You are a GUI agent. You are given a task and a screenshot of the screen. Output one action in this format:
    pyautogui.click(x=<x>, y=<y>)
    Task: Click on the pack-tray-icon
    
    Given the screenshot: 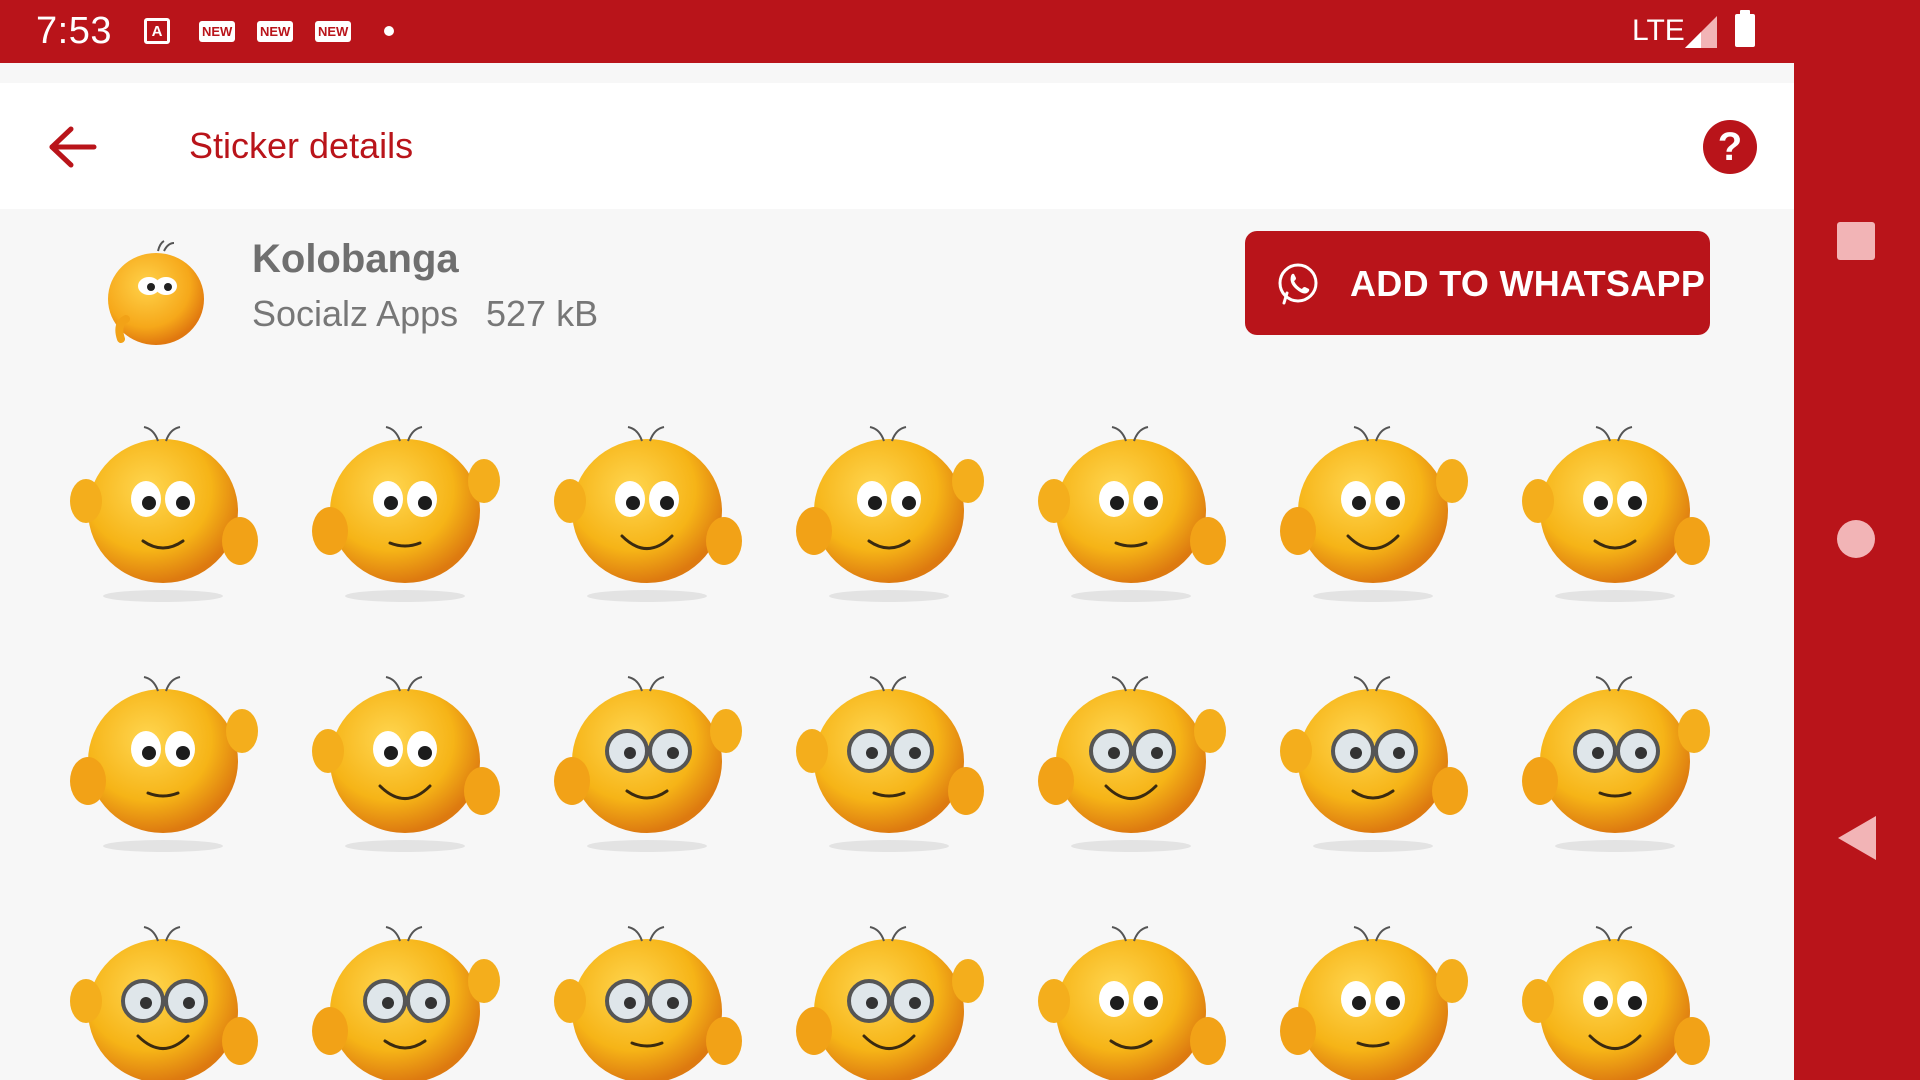 What is the action you would take?
    pyautogui.click(x=156, y=292)
    